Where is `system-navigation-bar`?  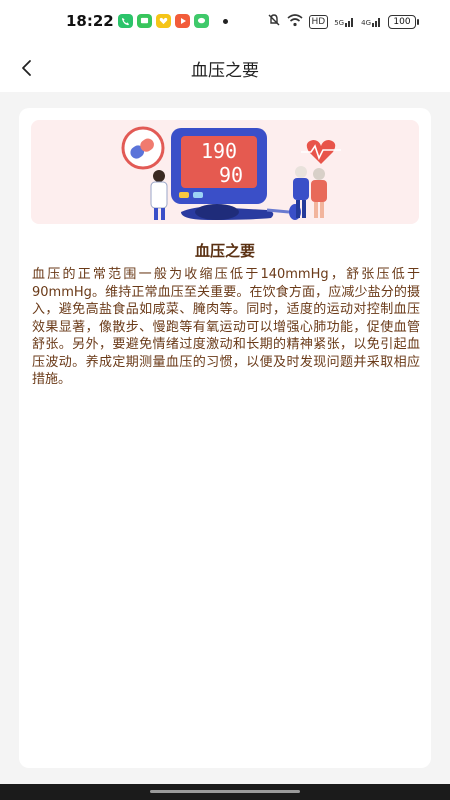 system-navigation-bar is located at coordinates (225, 792).